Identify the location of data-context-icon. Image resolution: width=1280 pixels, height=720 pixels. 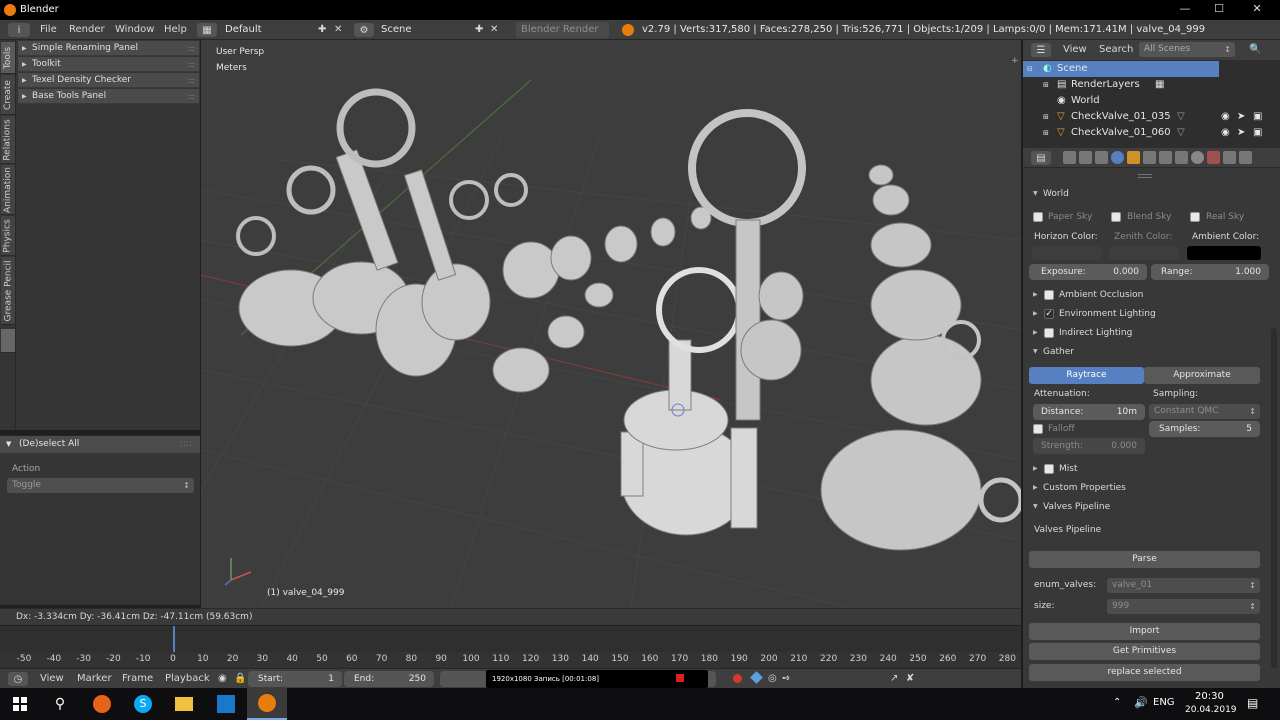
(1181, 157).